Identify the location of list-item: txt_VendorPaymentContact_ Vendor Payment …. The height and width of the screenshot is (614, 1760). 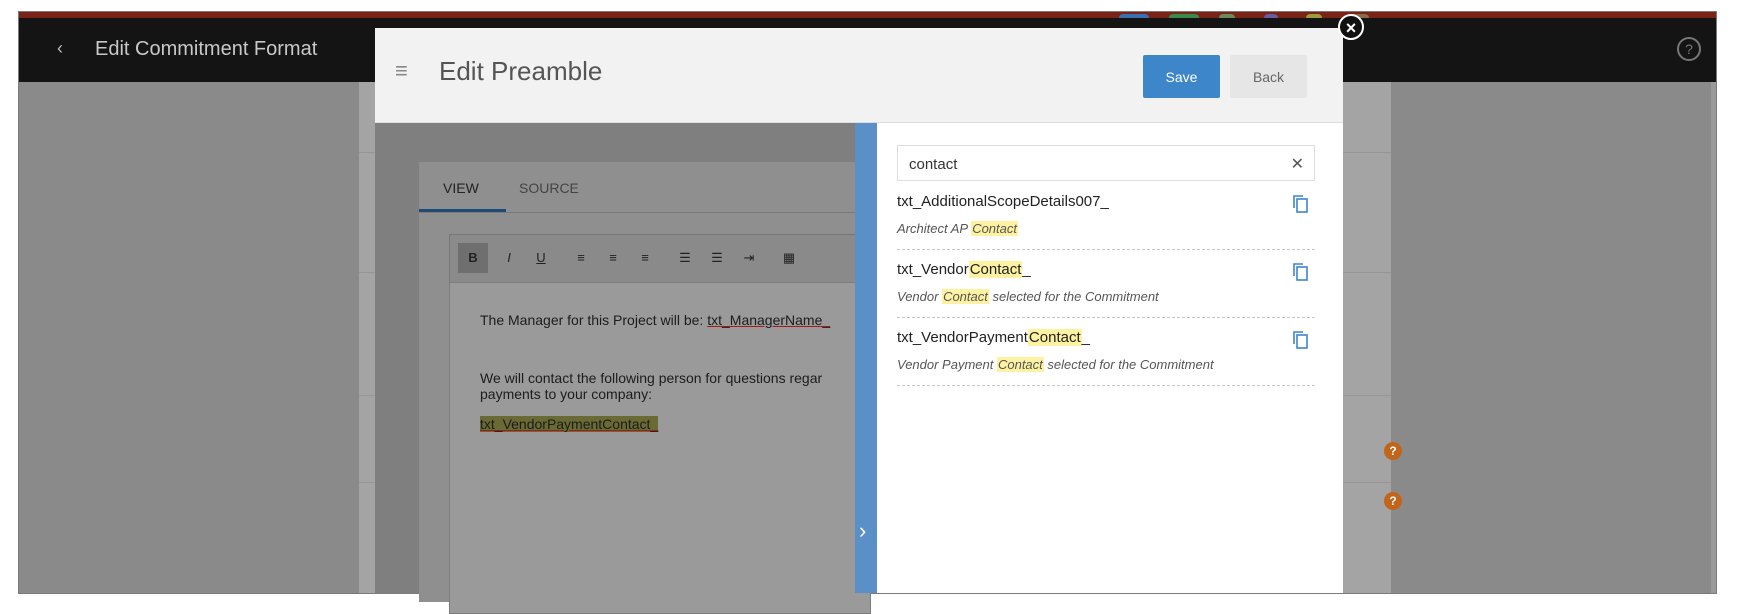
(1106, 352).